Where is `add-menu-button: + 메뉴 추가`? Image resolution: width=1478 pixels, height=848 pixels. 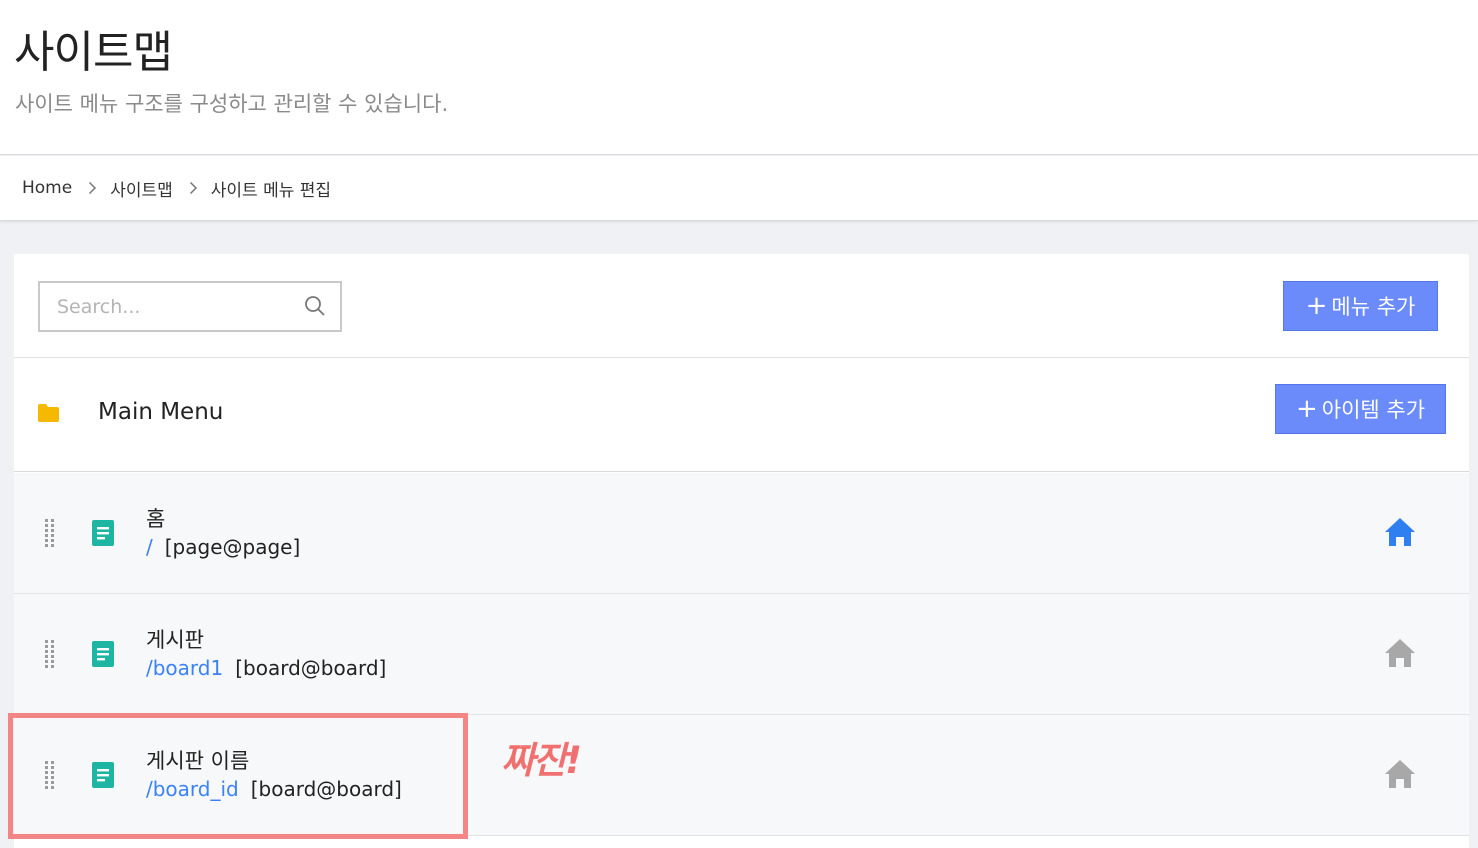
add-menu-button: + 메뉴 추가 is located at coordinates (1360, 306).